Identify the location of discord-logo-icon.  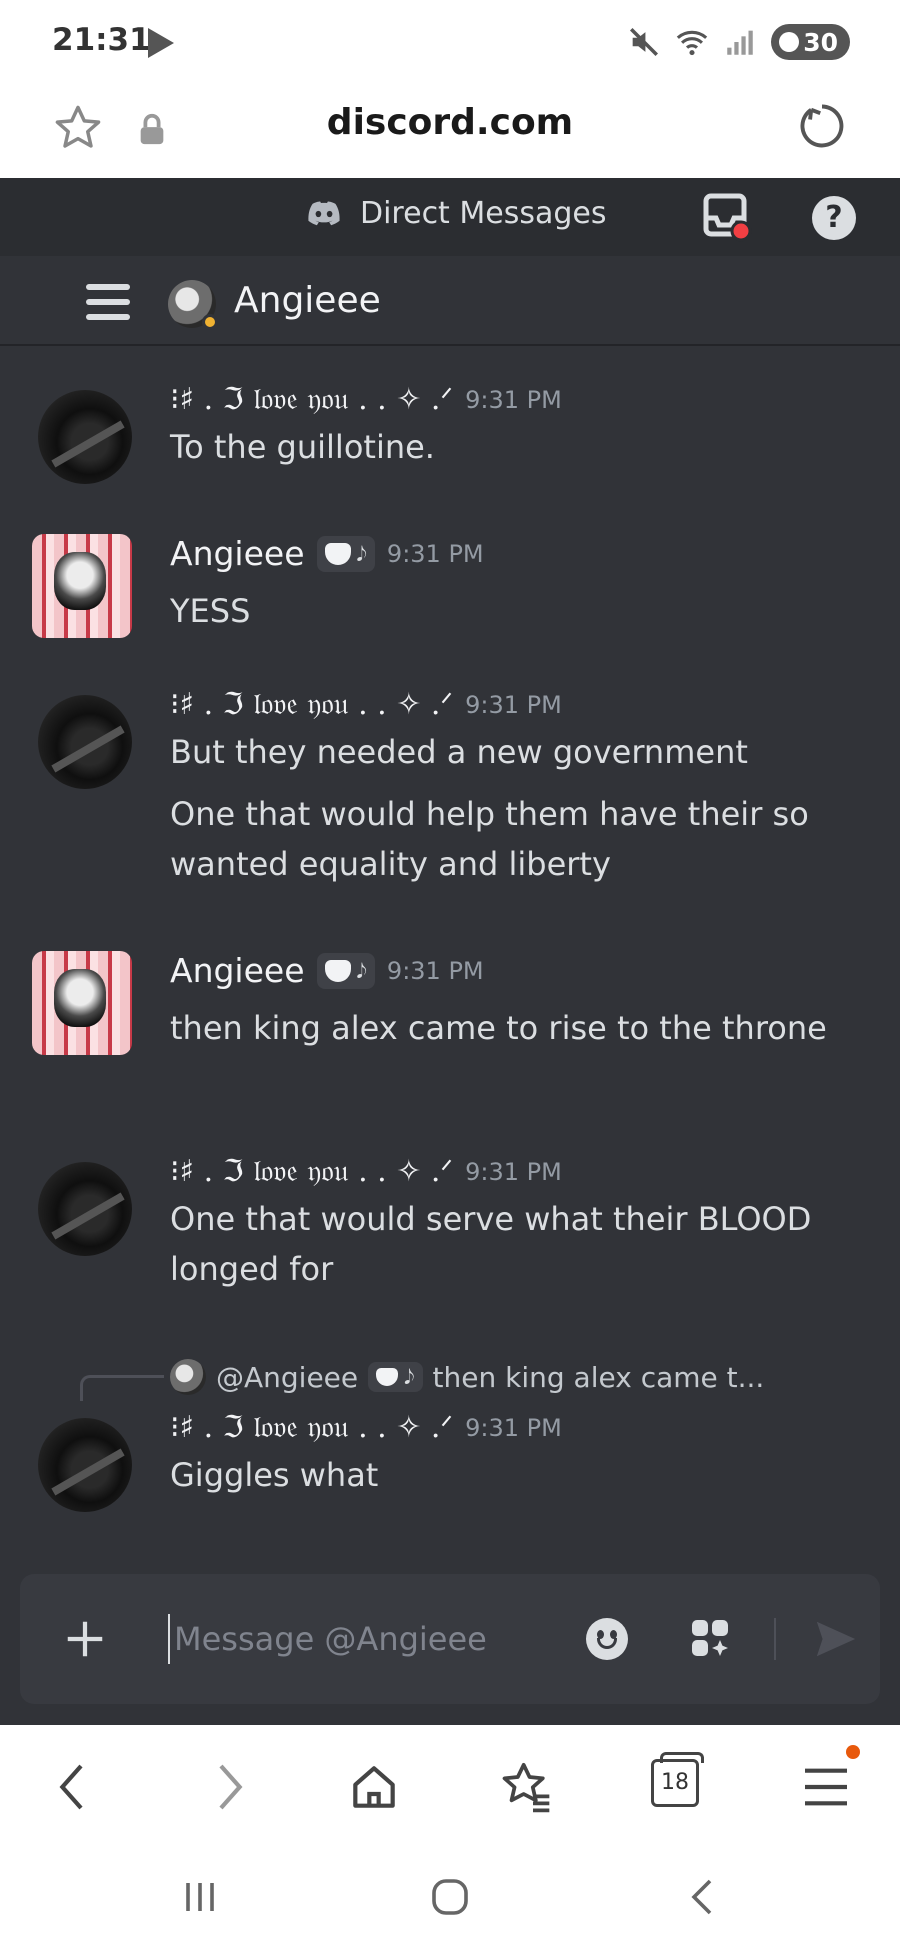
(324, 213).